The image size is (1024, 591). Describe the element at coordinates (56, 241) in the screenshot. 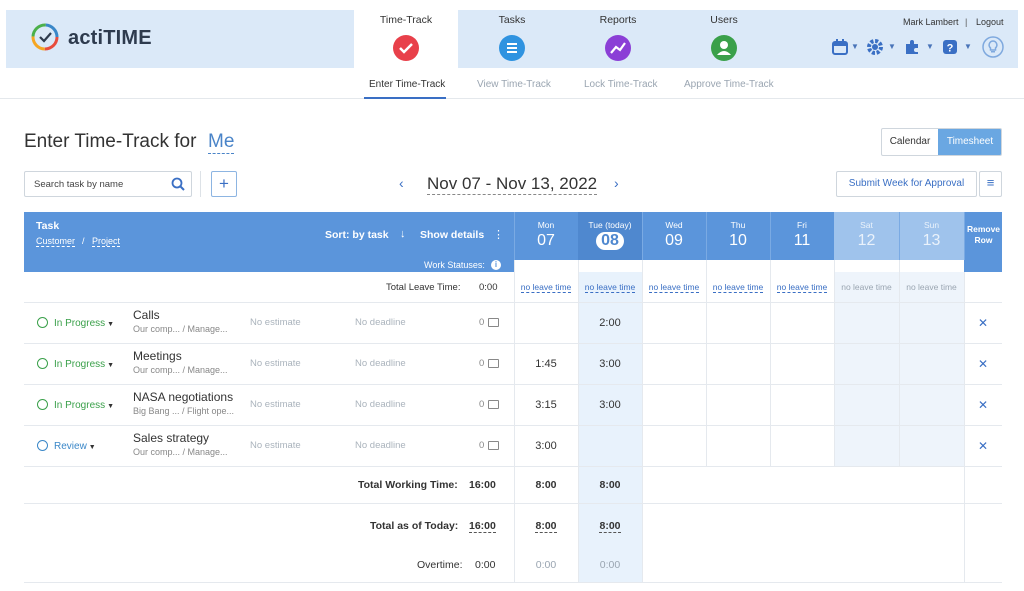

I see `customer-link: Customer` at that location.